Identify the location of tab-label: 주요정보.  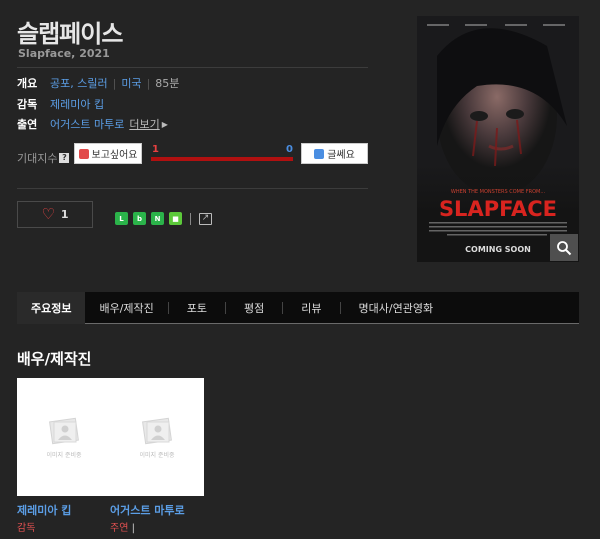
(51, 308).